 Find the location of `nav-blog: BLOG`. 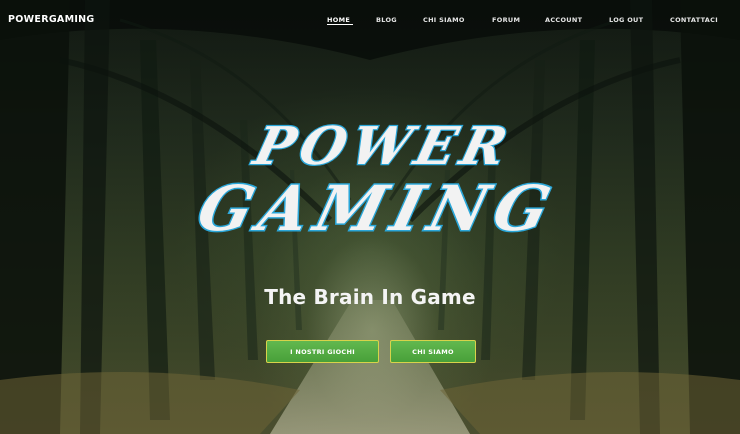

nav-blog: BLOG is located at coordinates (386, 20).